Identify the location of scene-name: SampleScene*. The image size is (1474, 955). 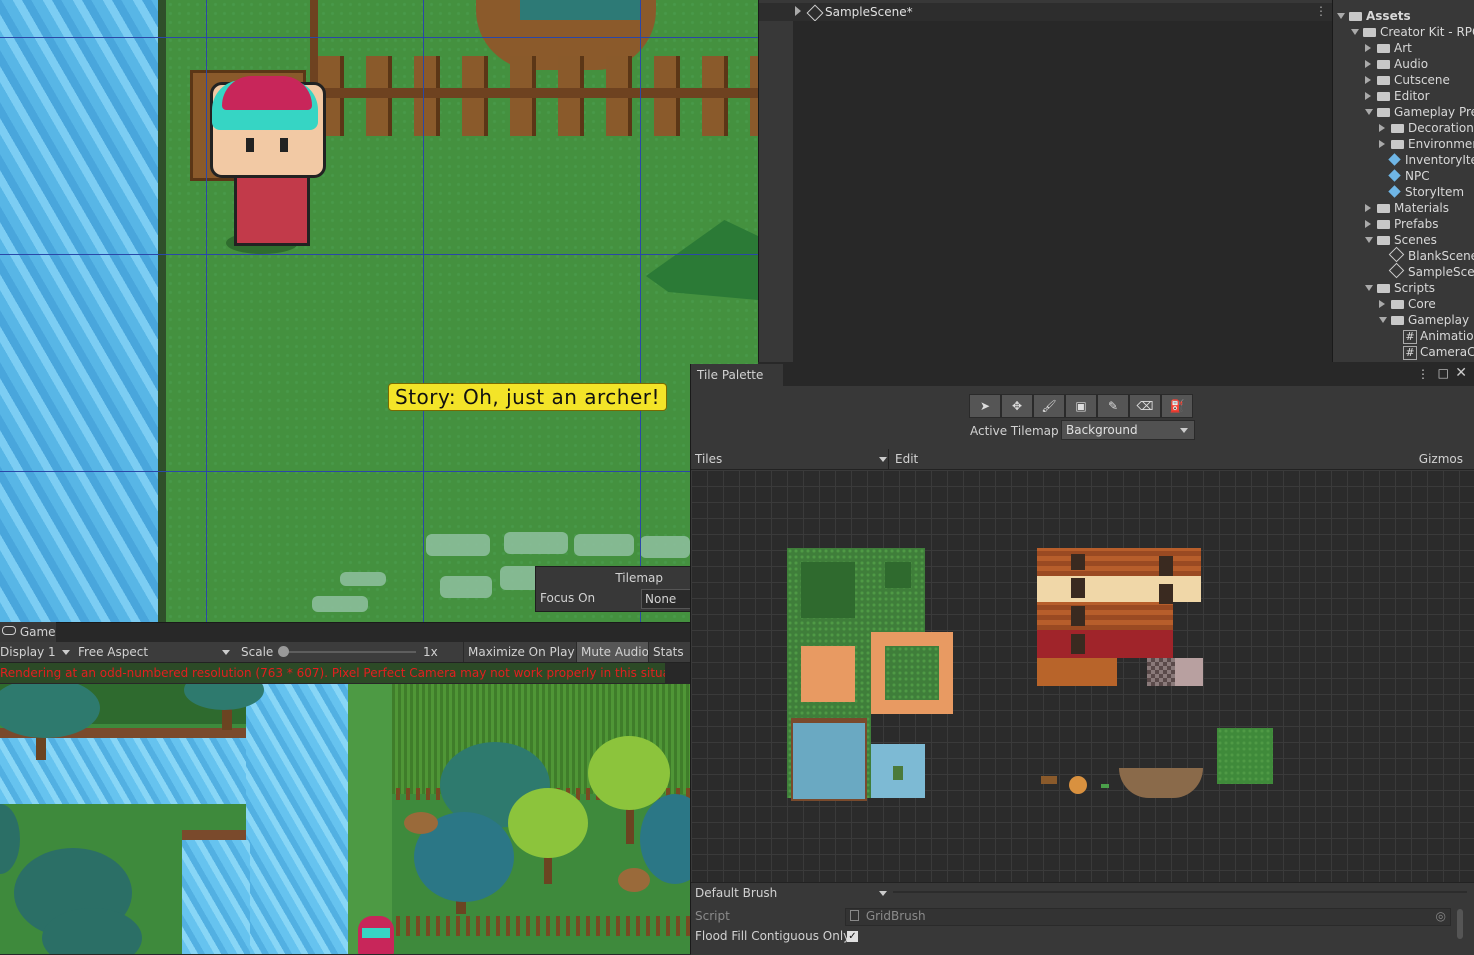
(869, 12).